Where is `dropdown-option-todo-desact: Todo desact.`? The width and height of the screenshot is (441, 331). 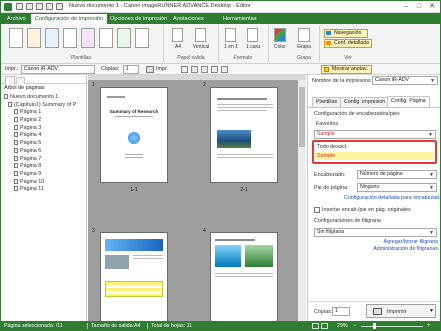 dropdown-option-todo-desact: Todo desact. is located at coordinates (332, 147).